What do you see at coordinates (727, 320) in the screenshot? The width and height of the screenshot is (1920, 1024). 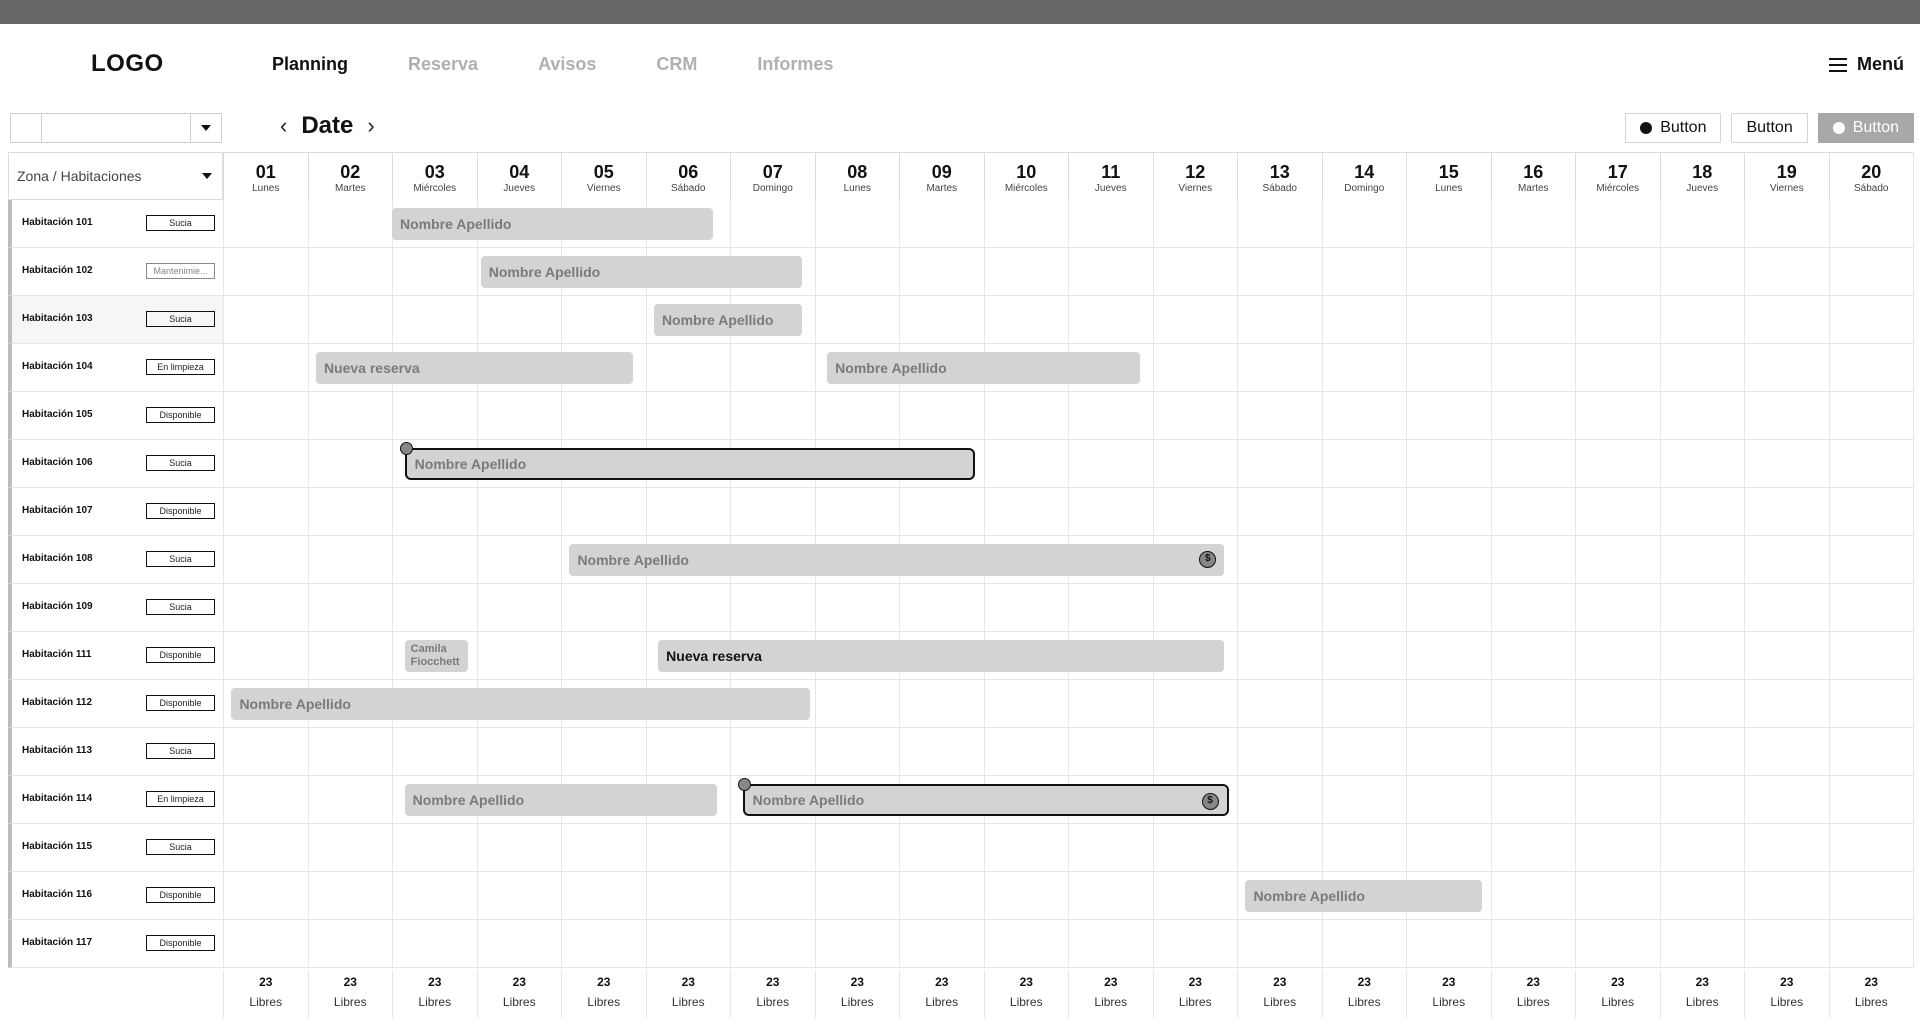 I see `booking-bar: Nombre Apellido` at bounding box center [727, 320].